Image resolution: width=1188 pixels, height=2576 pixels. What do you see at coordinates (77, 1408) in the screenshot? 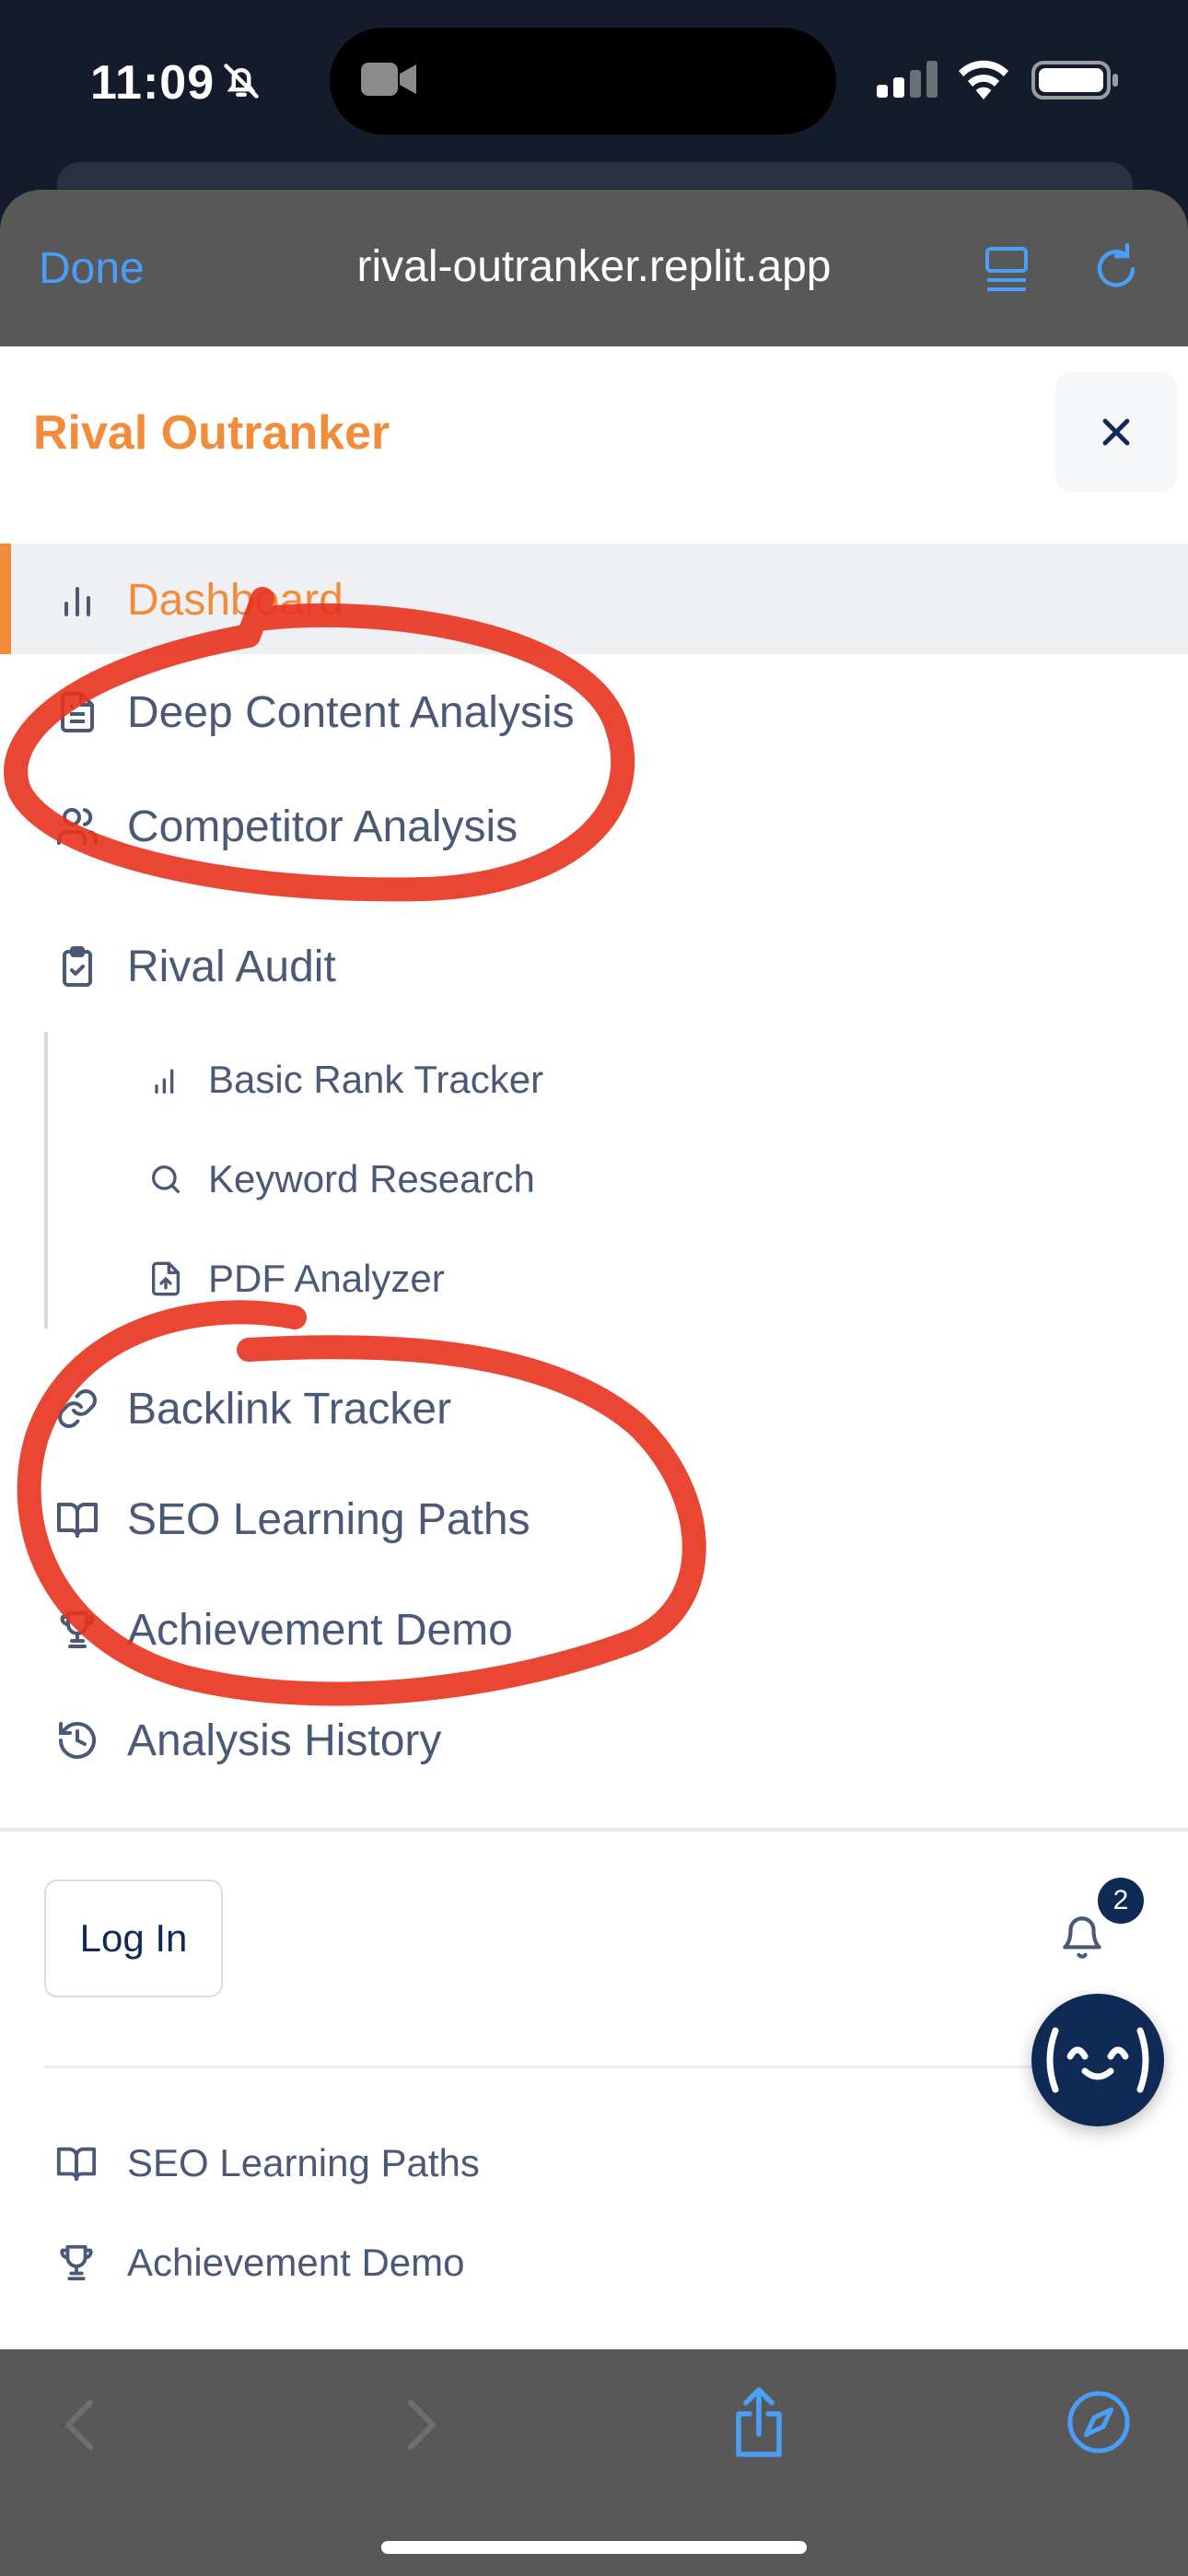
I see `link-icon` at bounding box center [77, 1408].